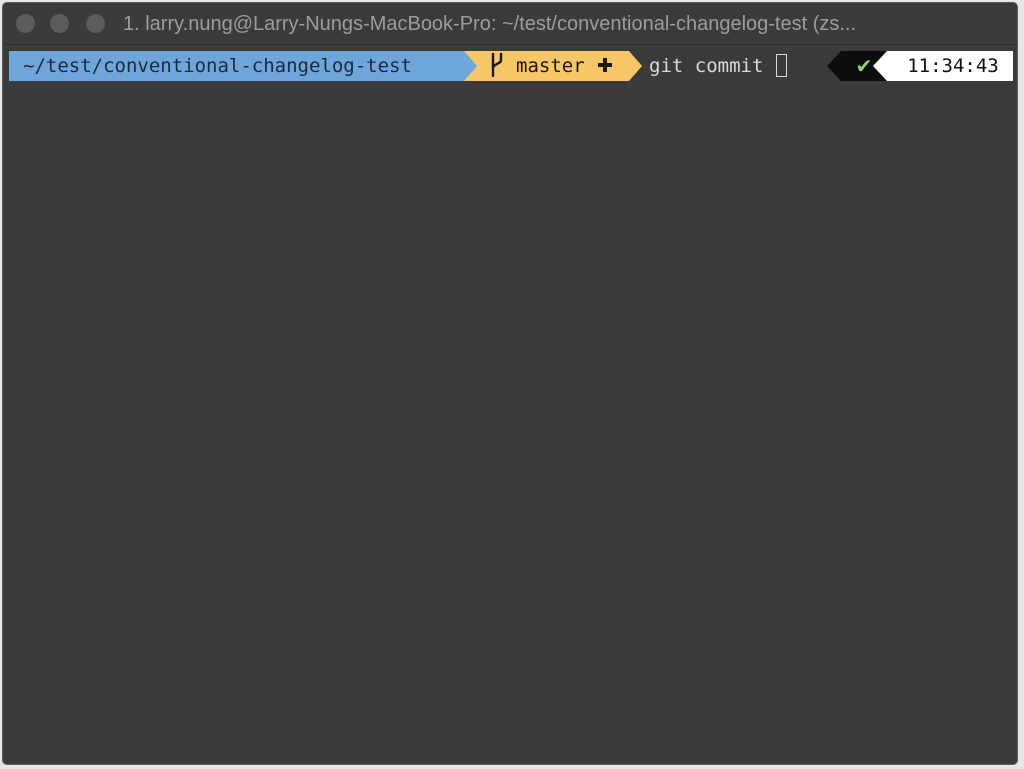  I want to click on prompt-git-segment: master, so click(546, 66).